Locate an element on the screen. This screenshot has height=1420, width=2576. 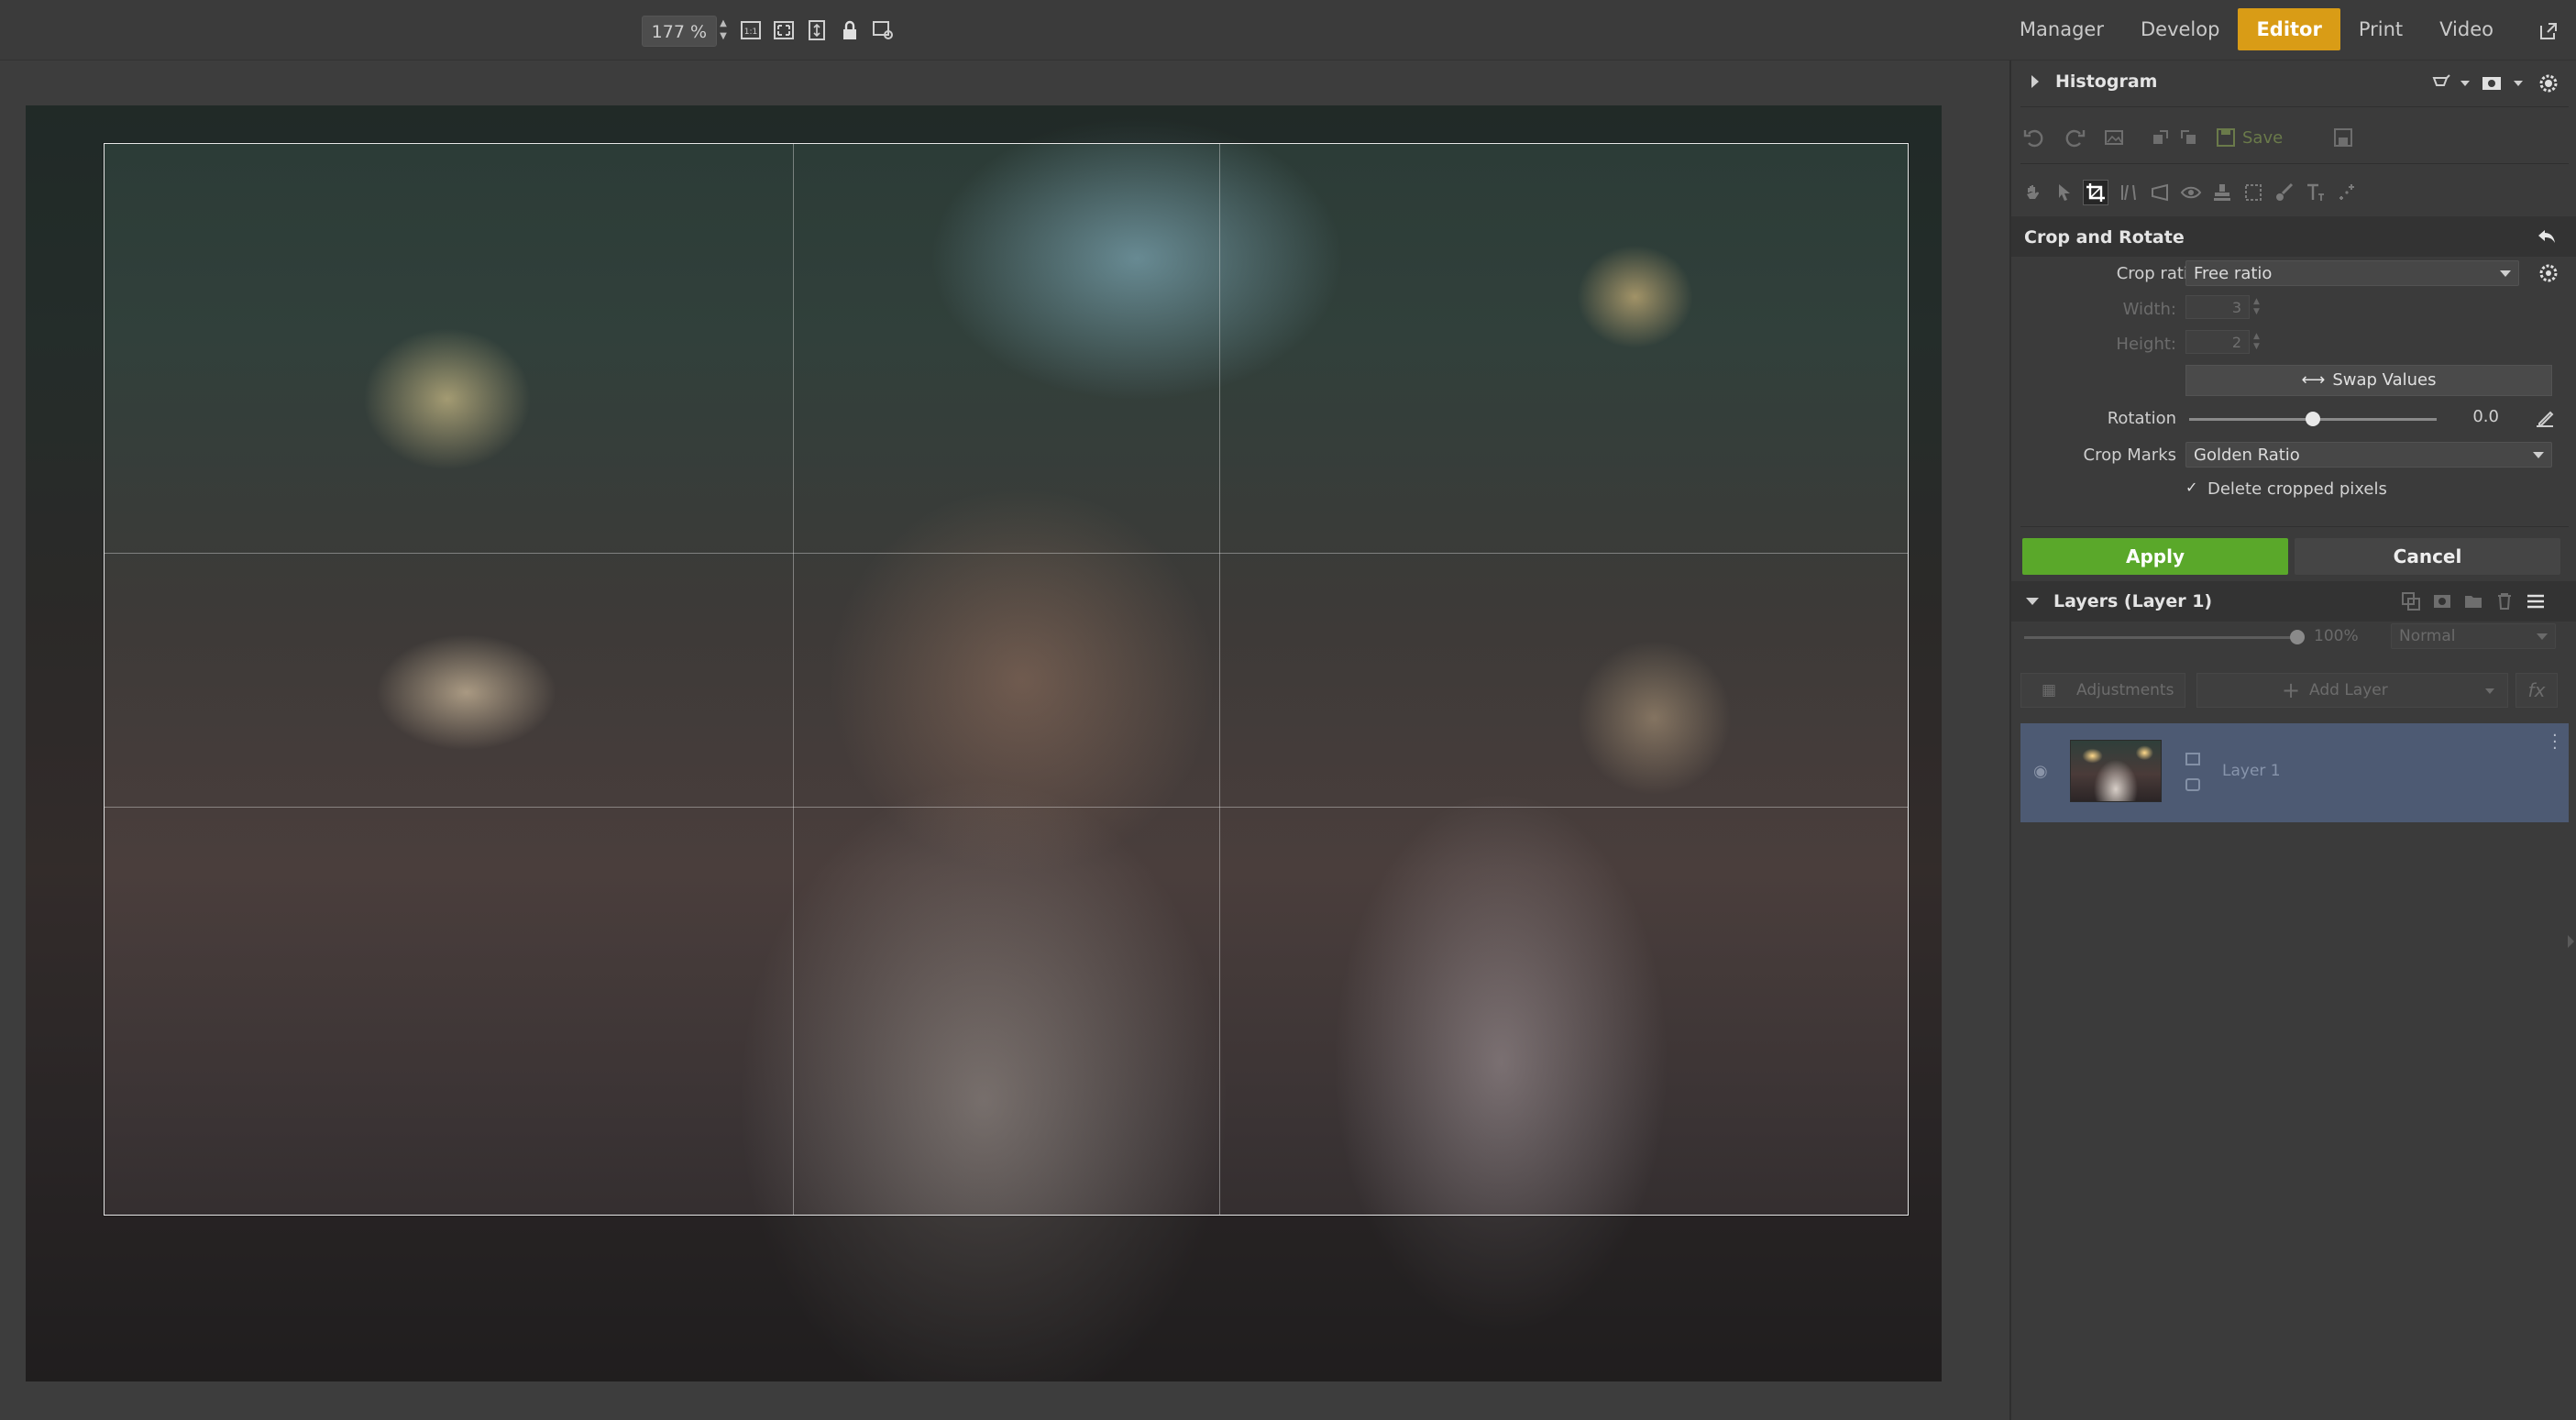
edit-history-toolbar: Save is located at coordinates (2293, 138).